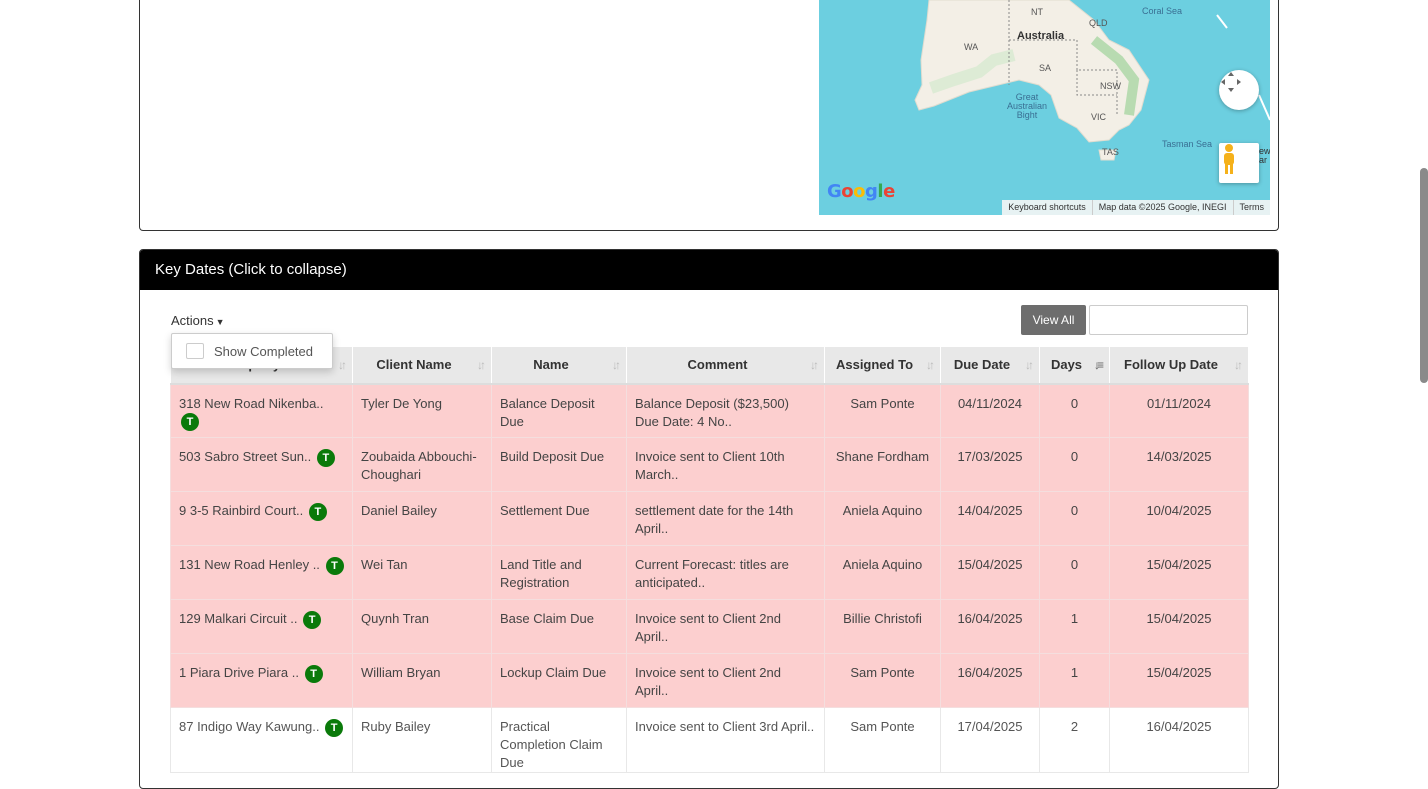  What do you see at coordinates (559, 464) in the screenshot?
I see `cell-name: Build Deposit Due` at bounding box center [559, 464].